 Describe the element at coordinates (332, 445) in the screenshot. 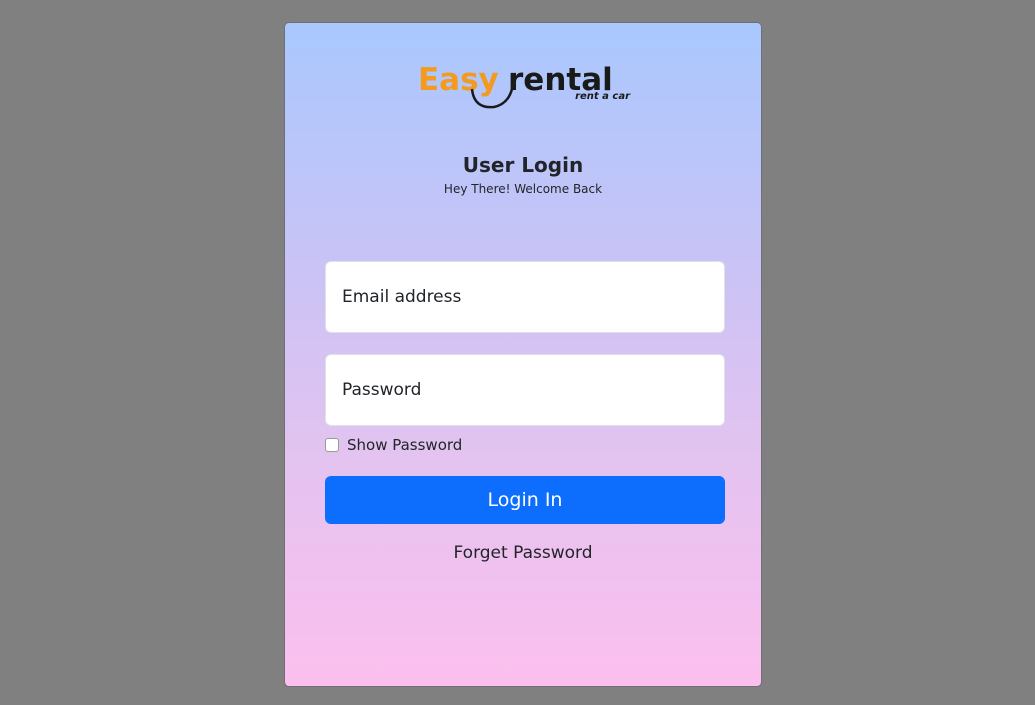

I see `show-password-checkbox` at that location.